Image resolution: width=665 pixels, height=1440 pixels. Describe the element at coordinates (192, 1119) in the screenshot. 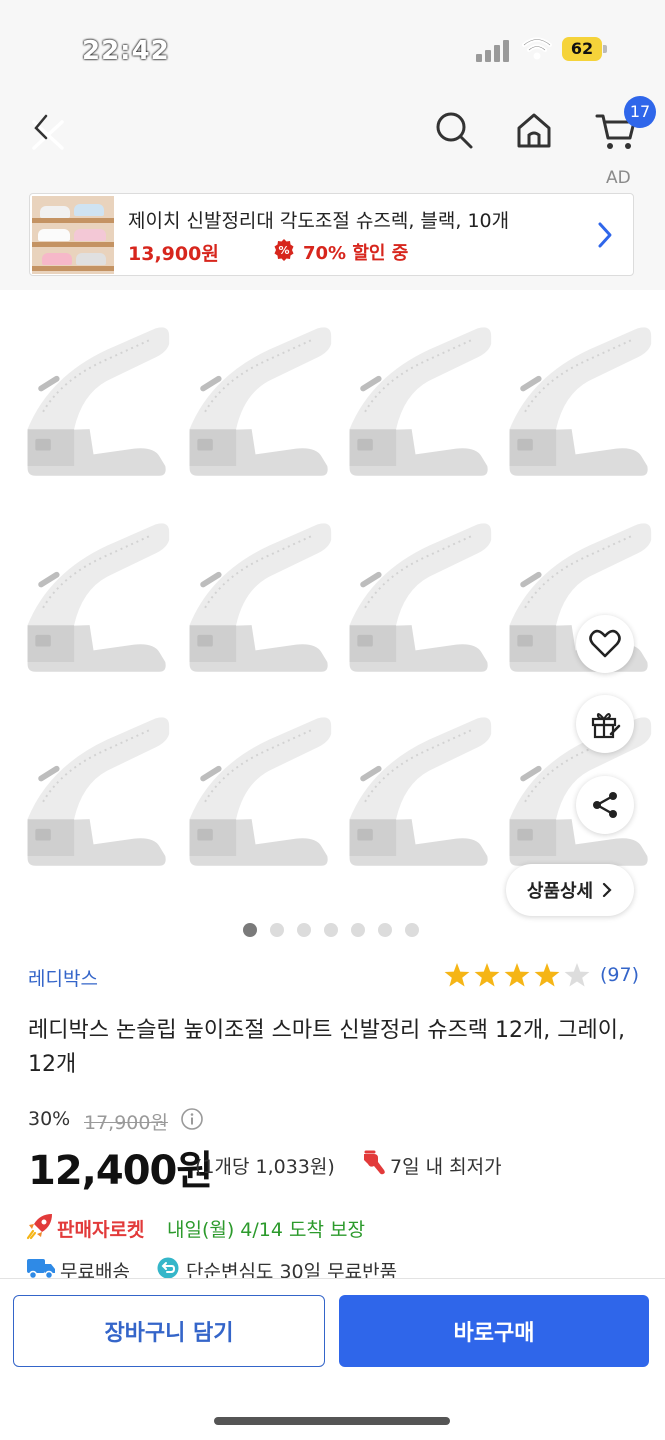

I see `info-icon` at that location.